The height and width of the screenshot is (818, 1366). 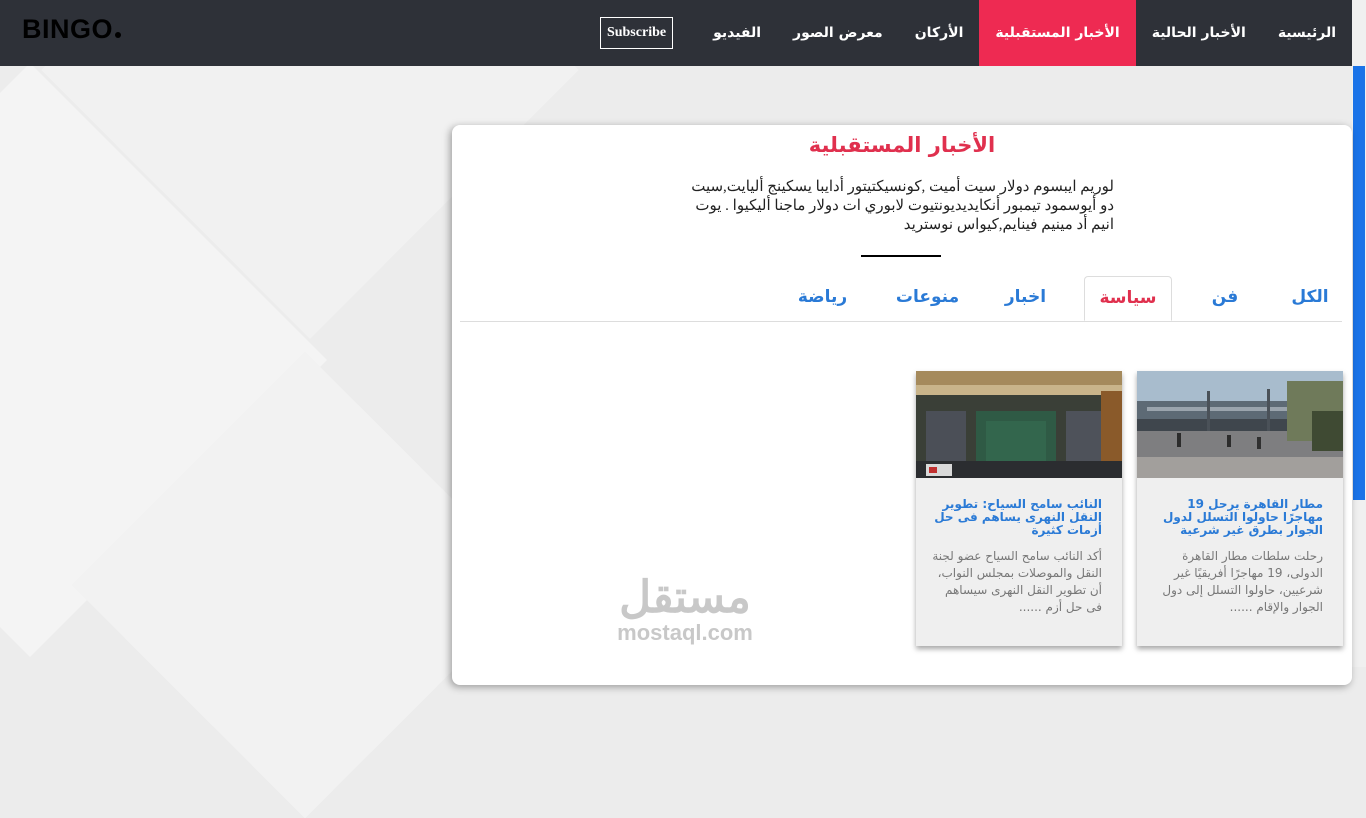 I want to click on site-logo: BINGO, so click(x=72, y=29).